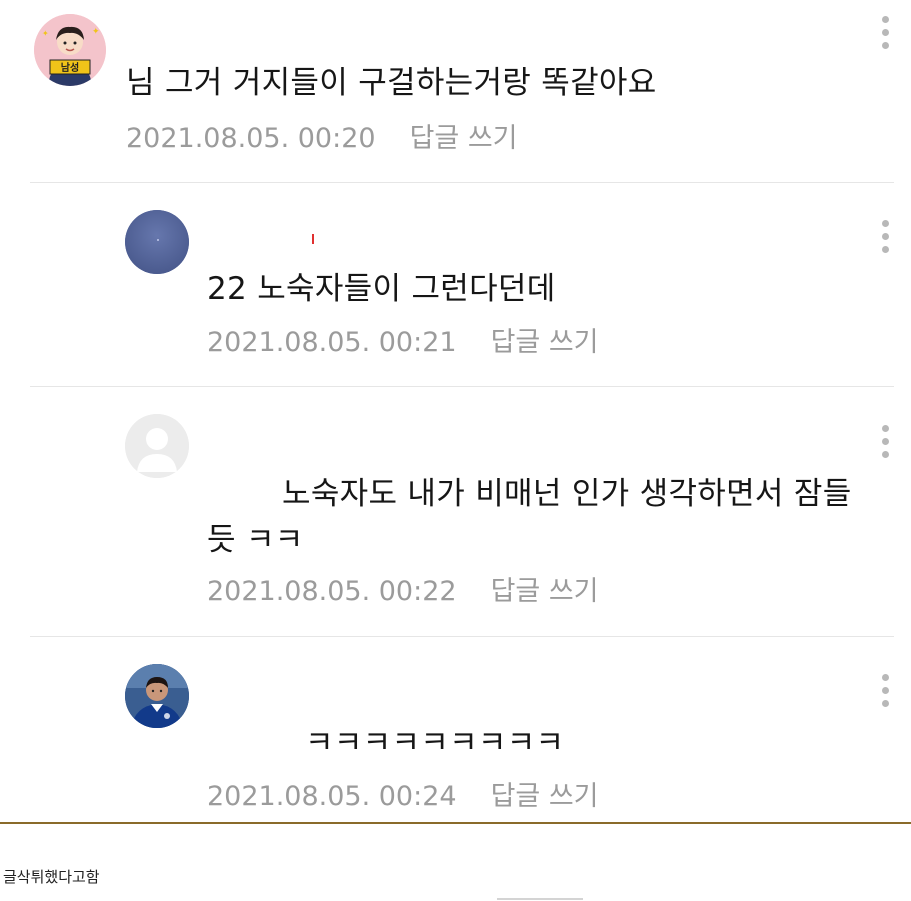 This screenshot has width=911, height=901. Describe the element at coordinates (381, 289) in the screenshot. I see `comment-text: 22 노숙자들이 그런다던데` at that location.